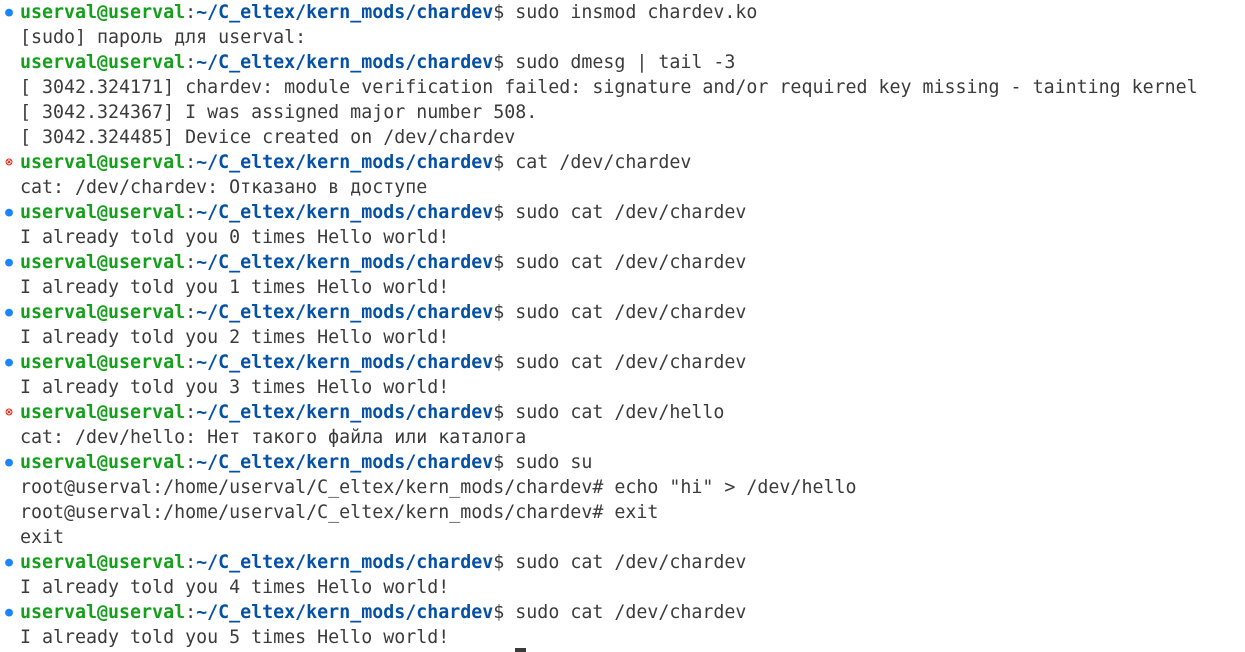 The height and width of the screenshot is (652, 1245). Describe the element at coordinates (622, 587) in the screenshot. I see `output-line: I already told you 4 times Hello world!` at that location.